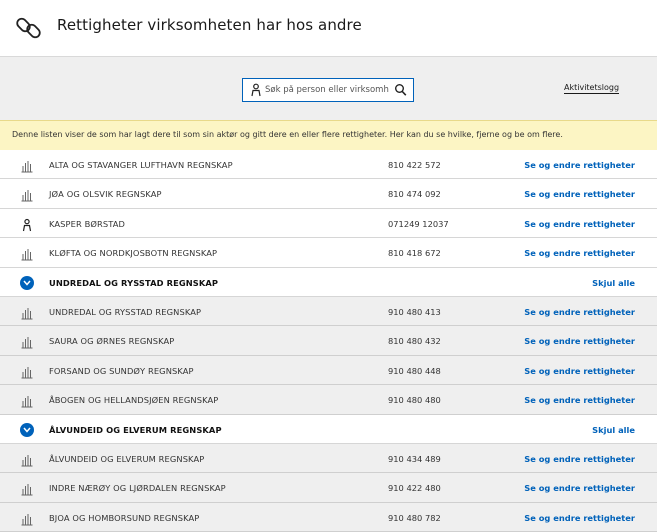 The image size is (657, 532). What do you see at coordinates (328, 282) in the screenshot?
I see `group-row: UNDREDAL OG RYSSTAD REGNSKAP Skjul alle` at bounding box center [328, 282].